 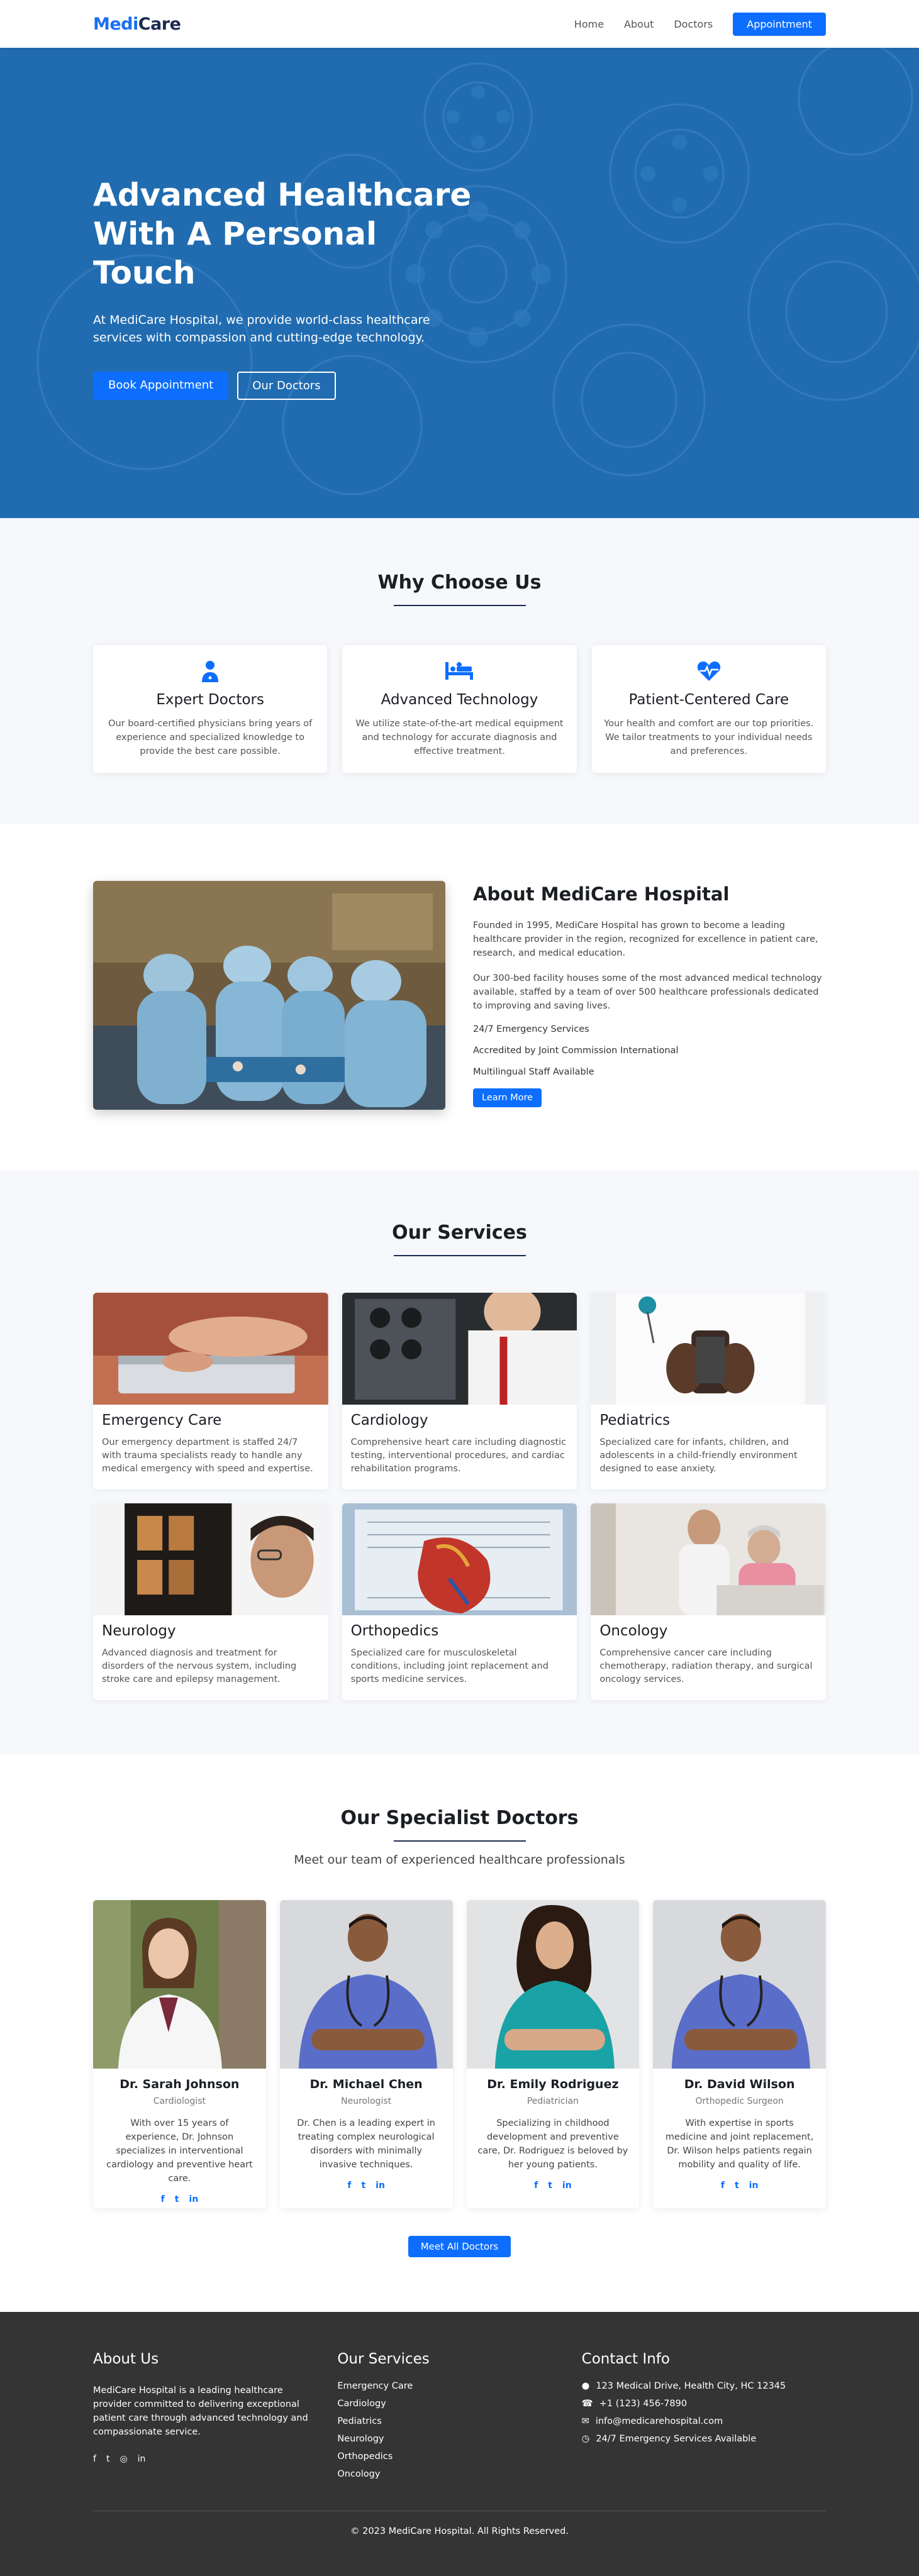 What do you see at coordinates (739, 2101) in the screenshot?
I see `doctor-specialty: Orthopedic Surgeon` at bounding box center [739, 2101].